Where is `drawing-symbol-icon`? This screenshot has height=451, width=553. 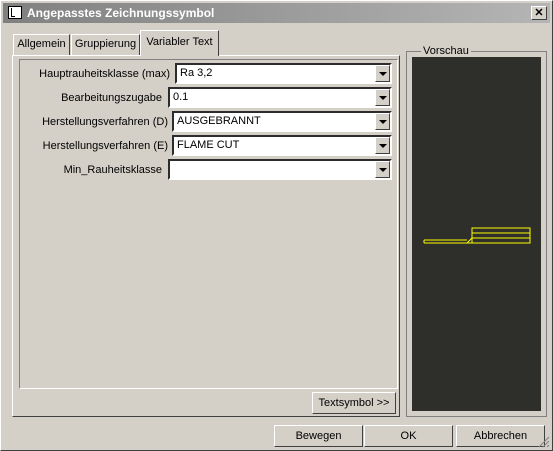
drawing-symbol-icon is located at coordinates (15, 12).